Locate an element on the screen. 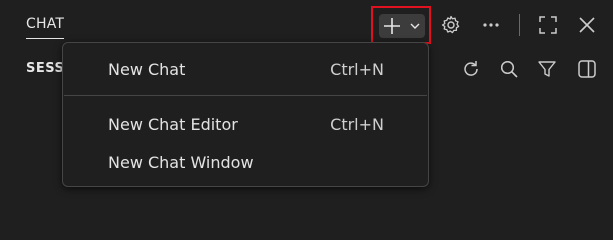 Image resolution: width=613 pixels, height=240 pixels. search-icon is located at coordinates (509, 69).